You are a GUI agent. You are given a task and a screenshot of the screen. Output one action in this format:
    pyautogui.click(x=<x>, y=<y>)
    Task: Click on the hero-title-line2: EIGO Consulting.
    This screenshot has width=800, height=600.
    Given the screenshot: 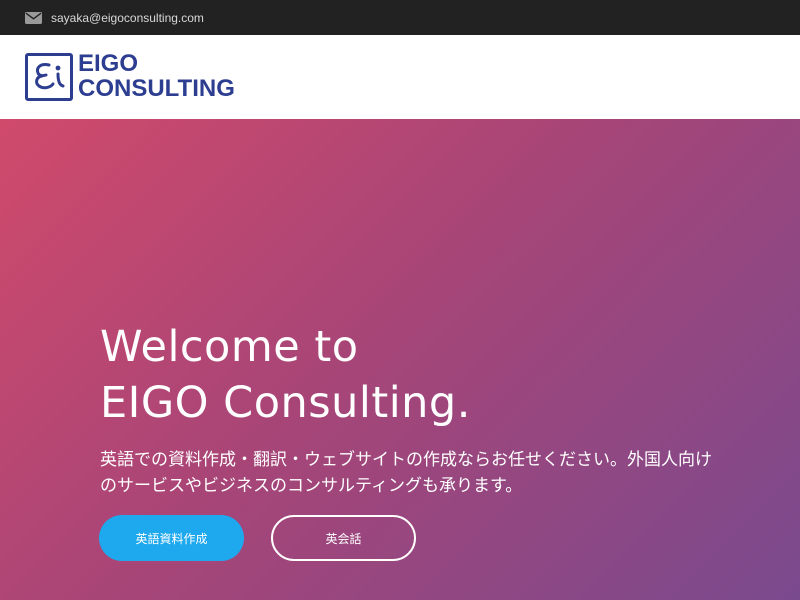 What is the action you would take?
    pyautogui.click(x=285, y=403)
    